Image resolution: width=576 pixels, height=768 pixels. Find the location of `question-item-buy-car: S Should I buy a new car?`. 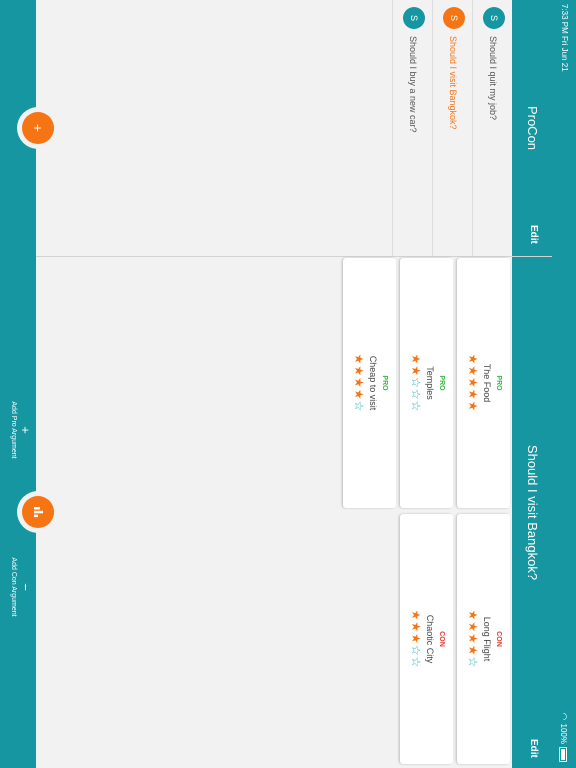

question-item-buy-car: S Should I buy a new car? is located at coordinates (412, 128).